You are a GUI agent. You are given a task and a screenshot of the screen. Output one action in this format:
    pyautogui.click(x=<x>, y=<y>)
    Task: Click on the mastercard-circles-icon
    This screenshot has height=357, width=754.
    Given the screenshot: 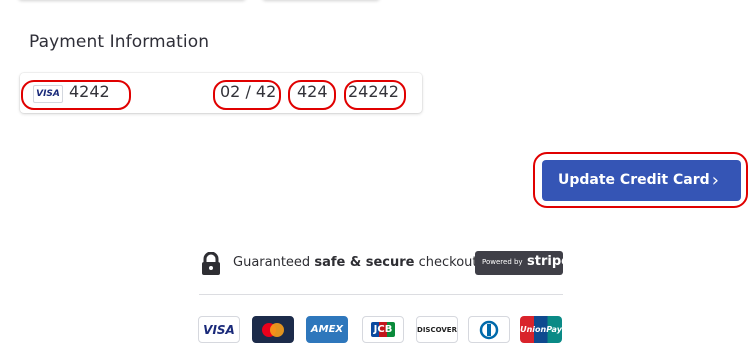 What is the action you would take?
    pyautogui.click(x=273, y=329)
    